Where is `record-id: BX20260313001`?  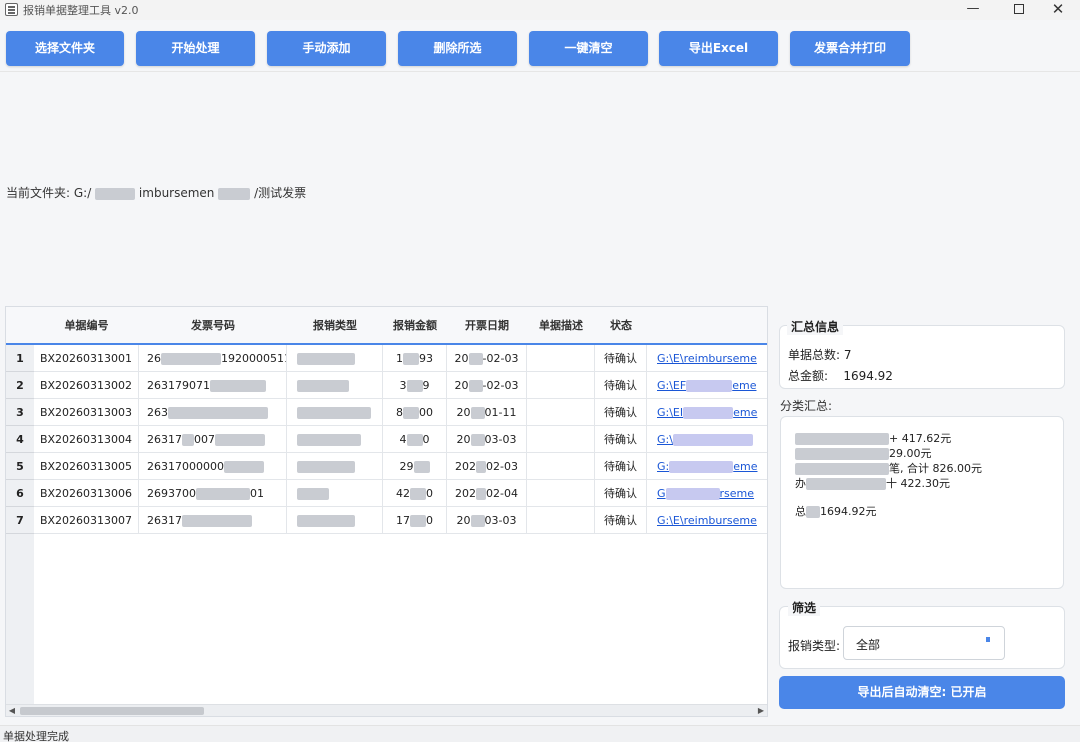
record-id: BX20260313001 is located at coordinates (86, 358).